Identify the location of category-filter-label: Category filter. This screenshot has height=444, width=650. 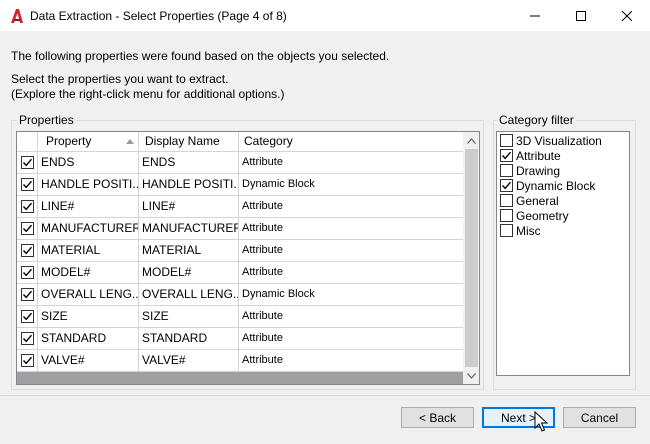
(536, 120).